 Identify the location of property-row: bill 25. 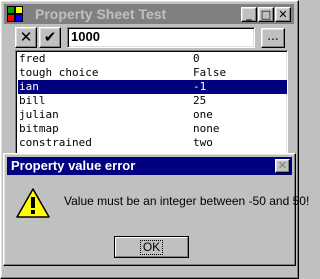
(152, 101).